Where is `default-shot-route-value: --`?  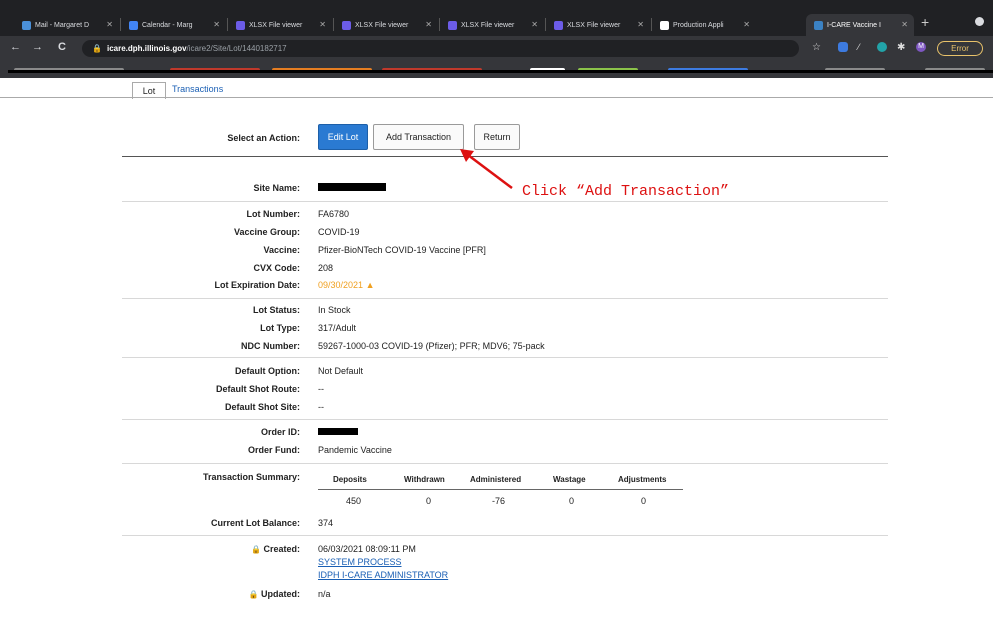
default-shot-route-value: -- is located at coordinates (321, 389).